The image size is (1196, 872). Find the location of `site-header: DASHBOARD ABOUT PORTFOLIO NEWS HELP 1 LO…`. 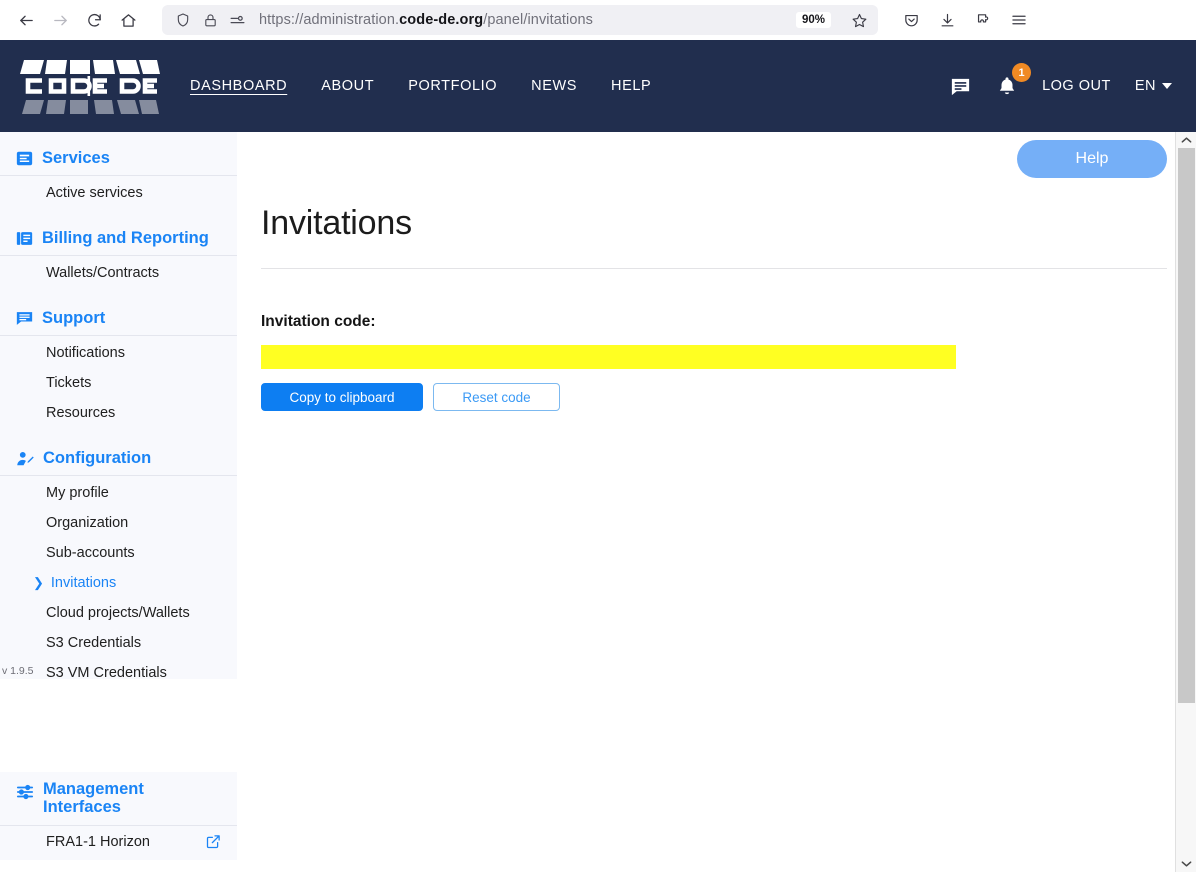

site-header: DASHBOARD ABOUT PORTFOLIO NEWS HELP 1 LO… is located at coordinates (598, 86).